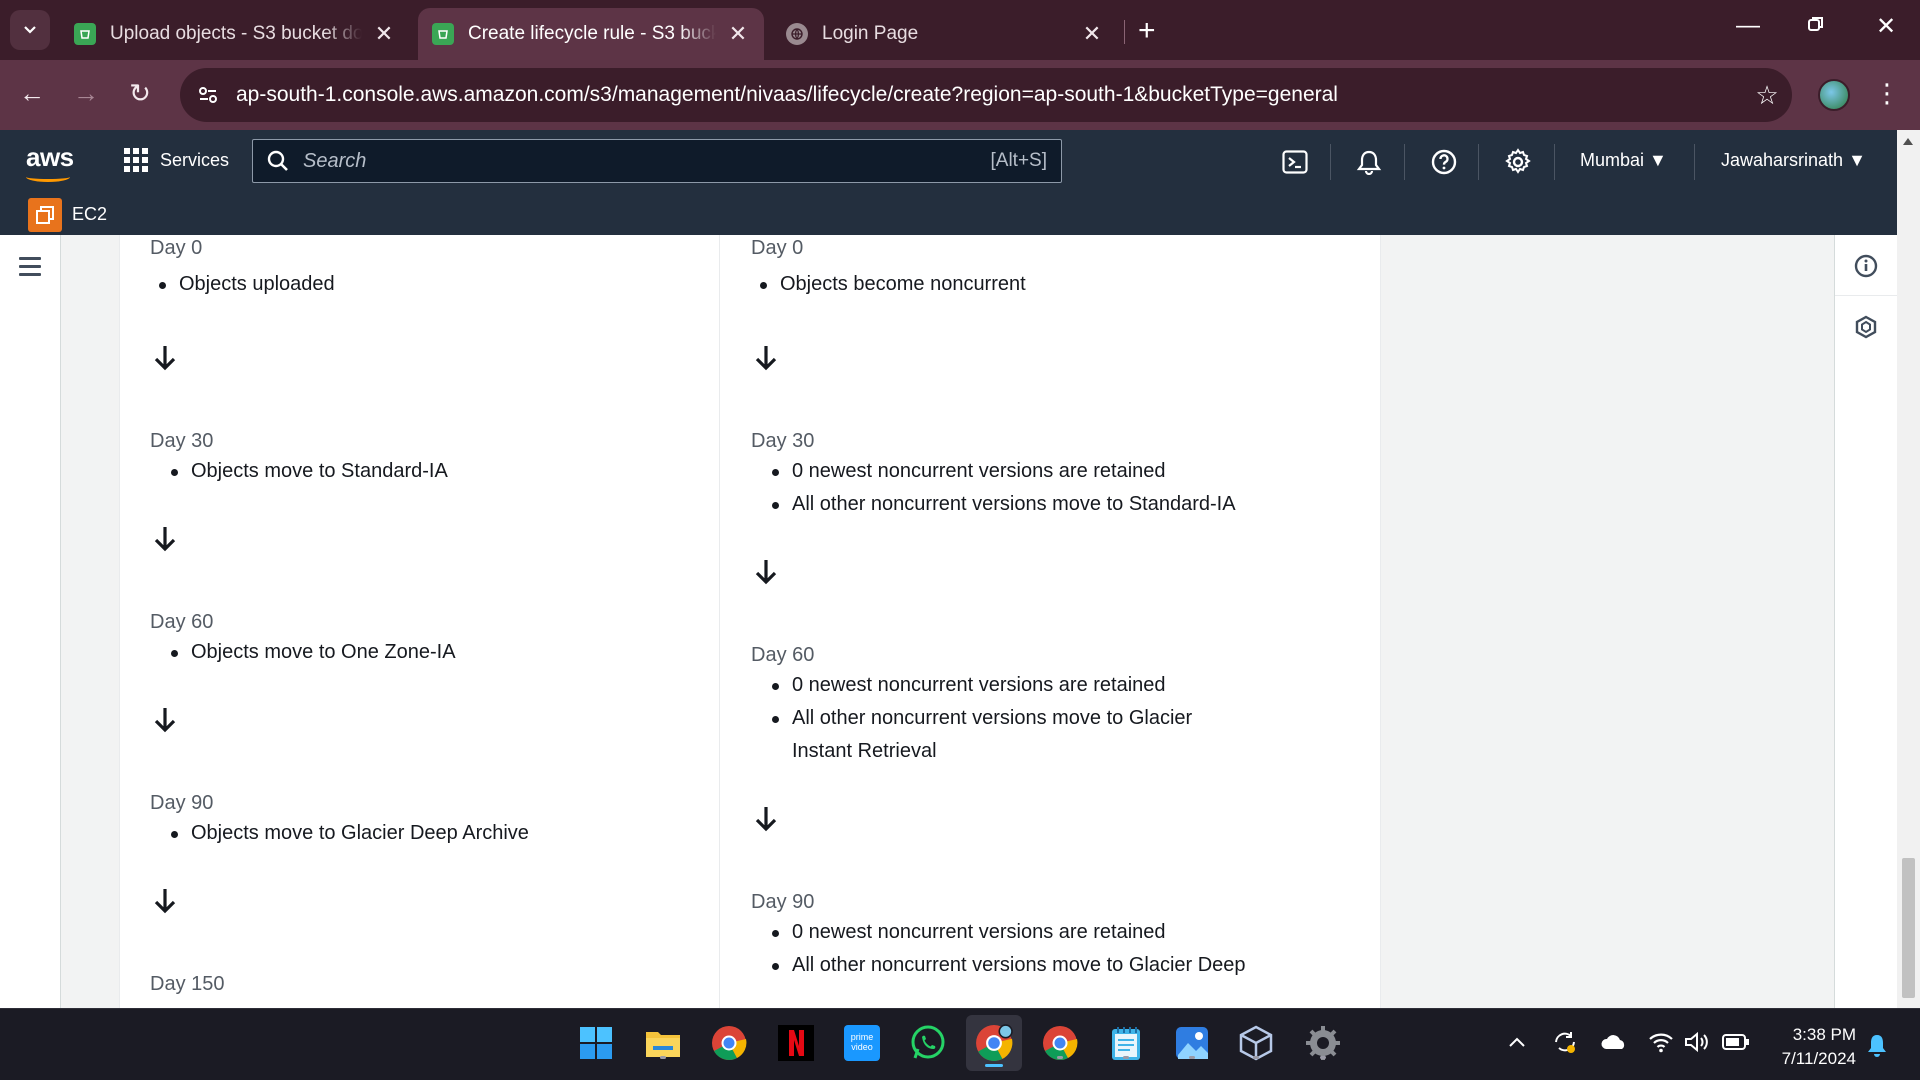  I want to click on timeline-actions: Objects uploaded, so click(247, 284).